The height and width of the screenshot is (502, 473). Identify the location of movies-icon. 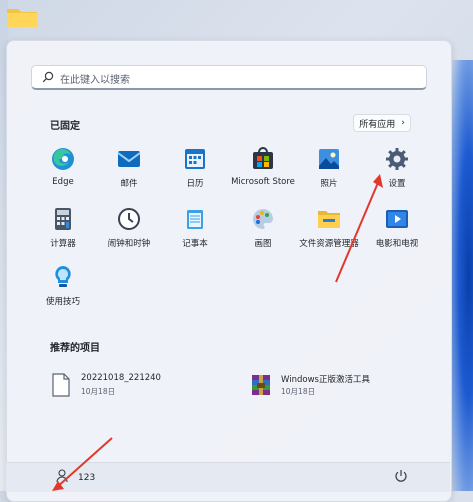
(397, 219).